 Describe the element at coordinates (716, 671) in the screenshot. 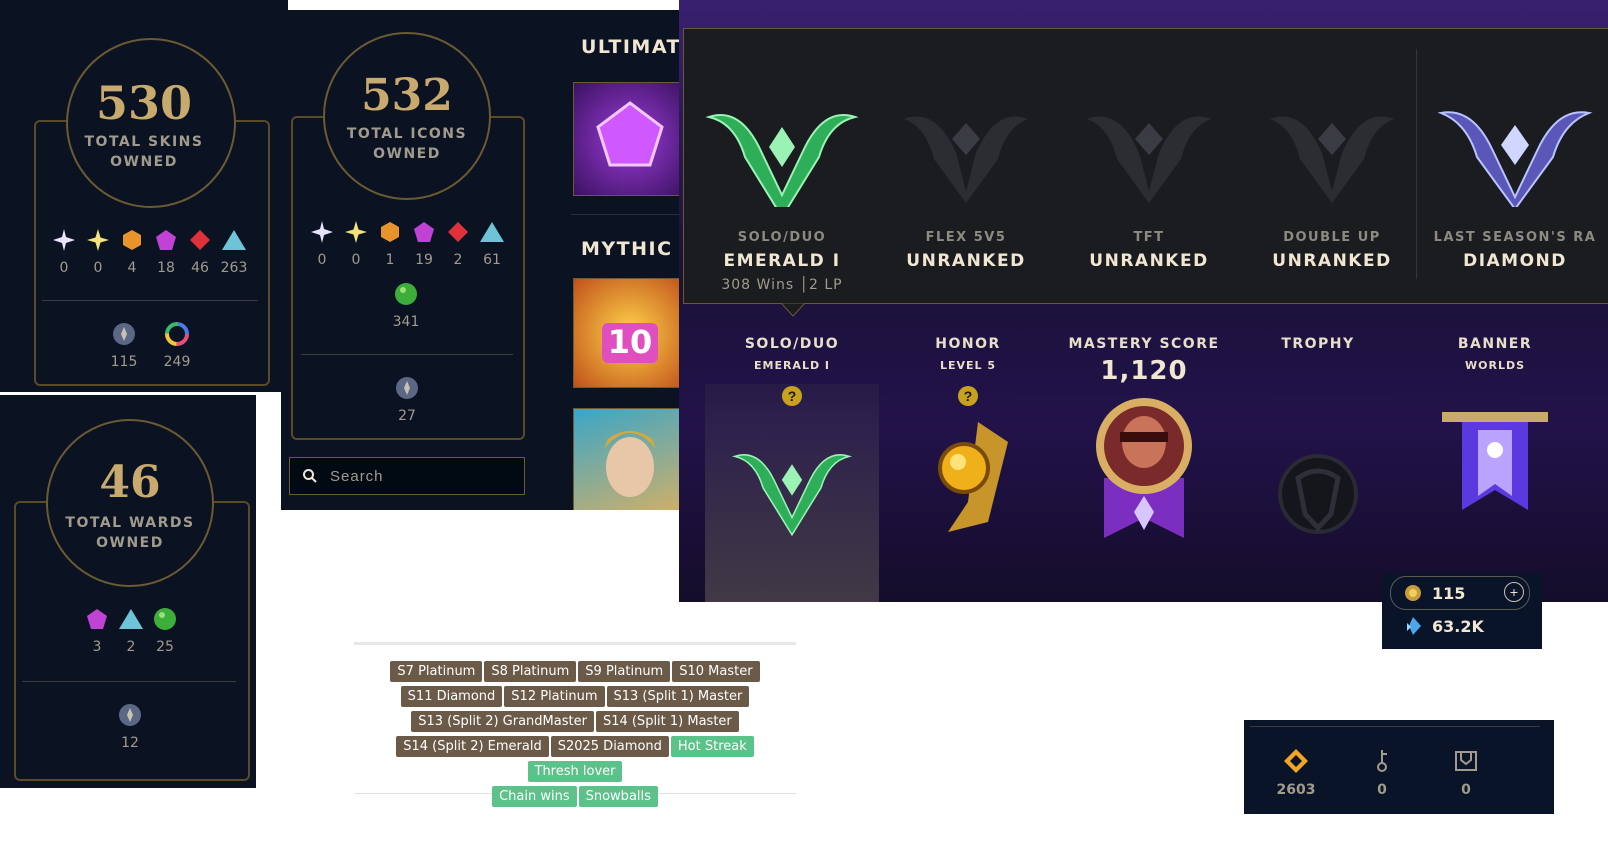

I see `tag: S10 Master` at that location.